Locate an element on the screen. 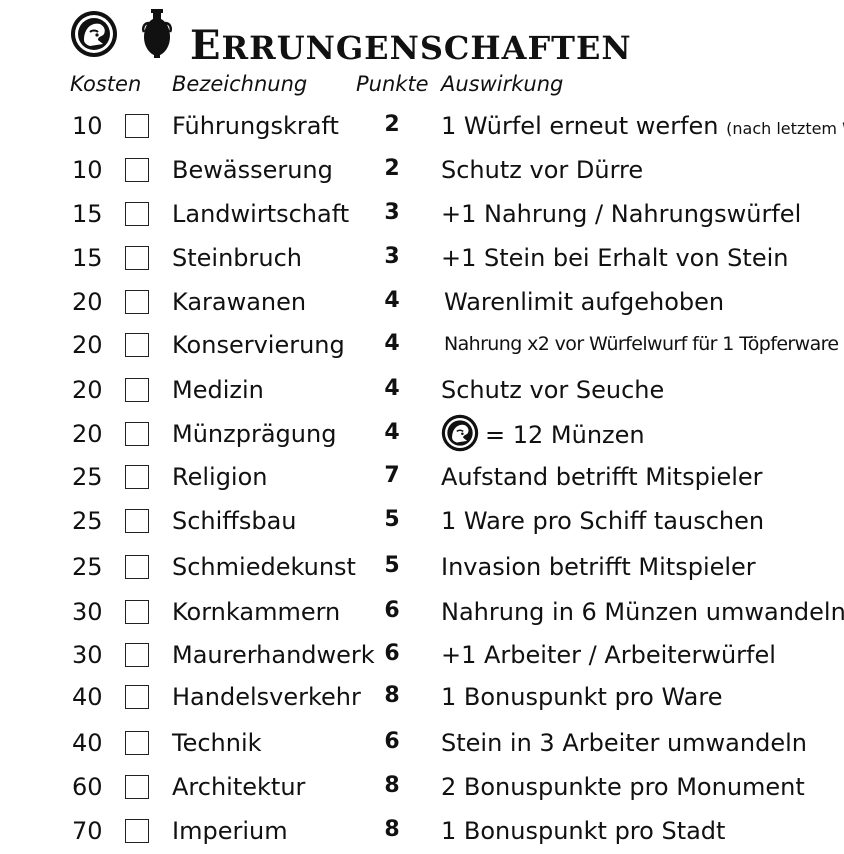 The image size is (844, 854). list-item: 10 Bewässerung 2 Schutz vor Dürre is located at coordinates (422, 170).